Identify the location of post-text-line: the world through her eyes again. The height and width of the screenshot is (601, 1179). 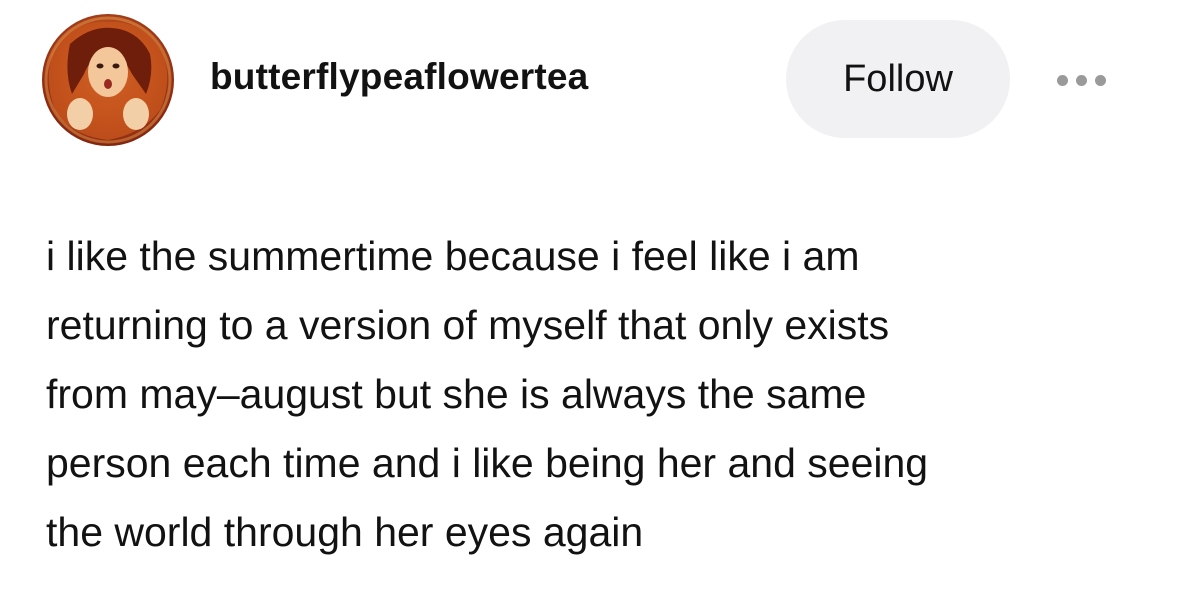
(345, 532).